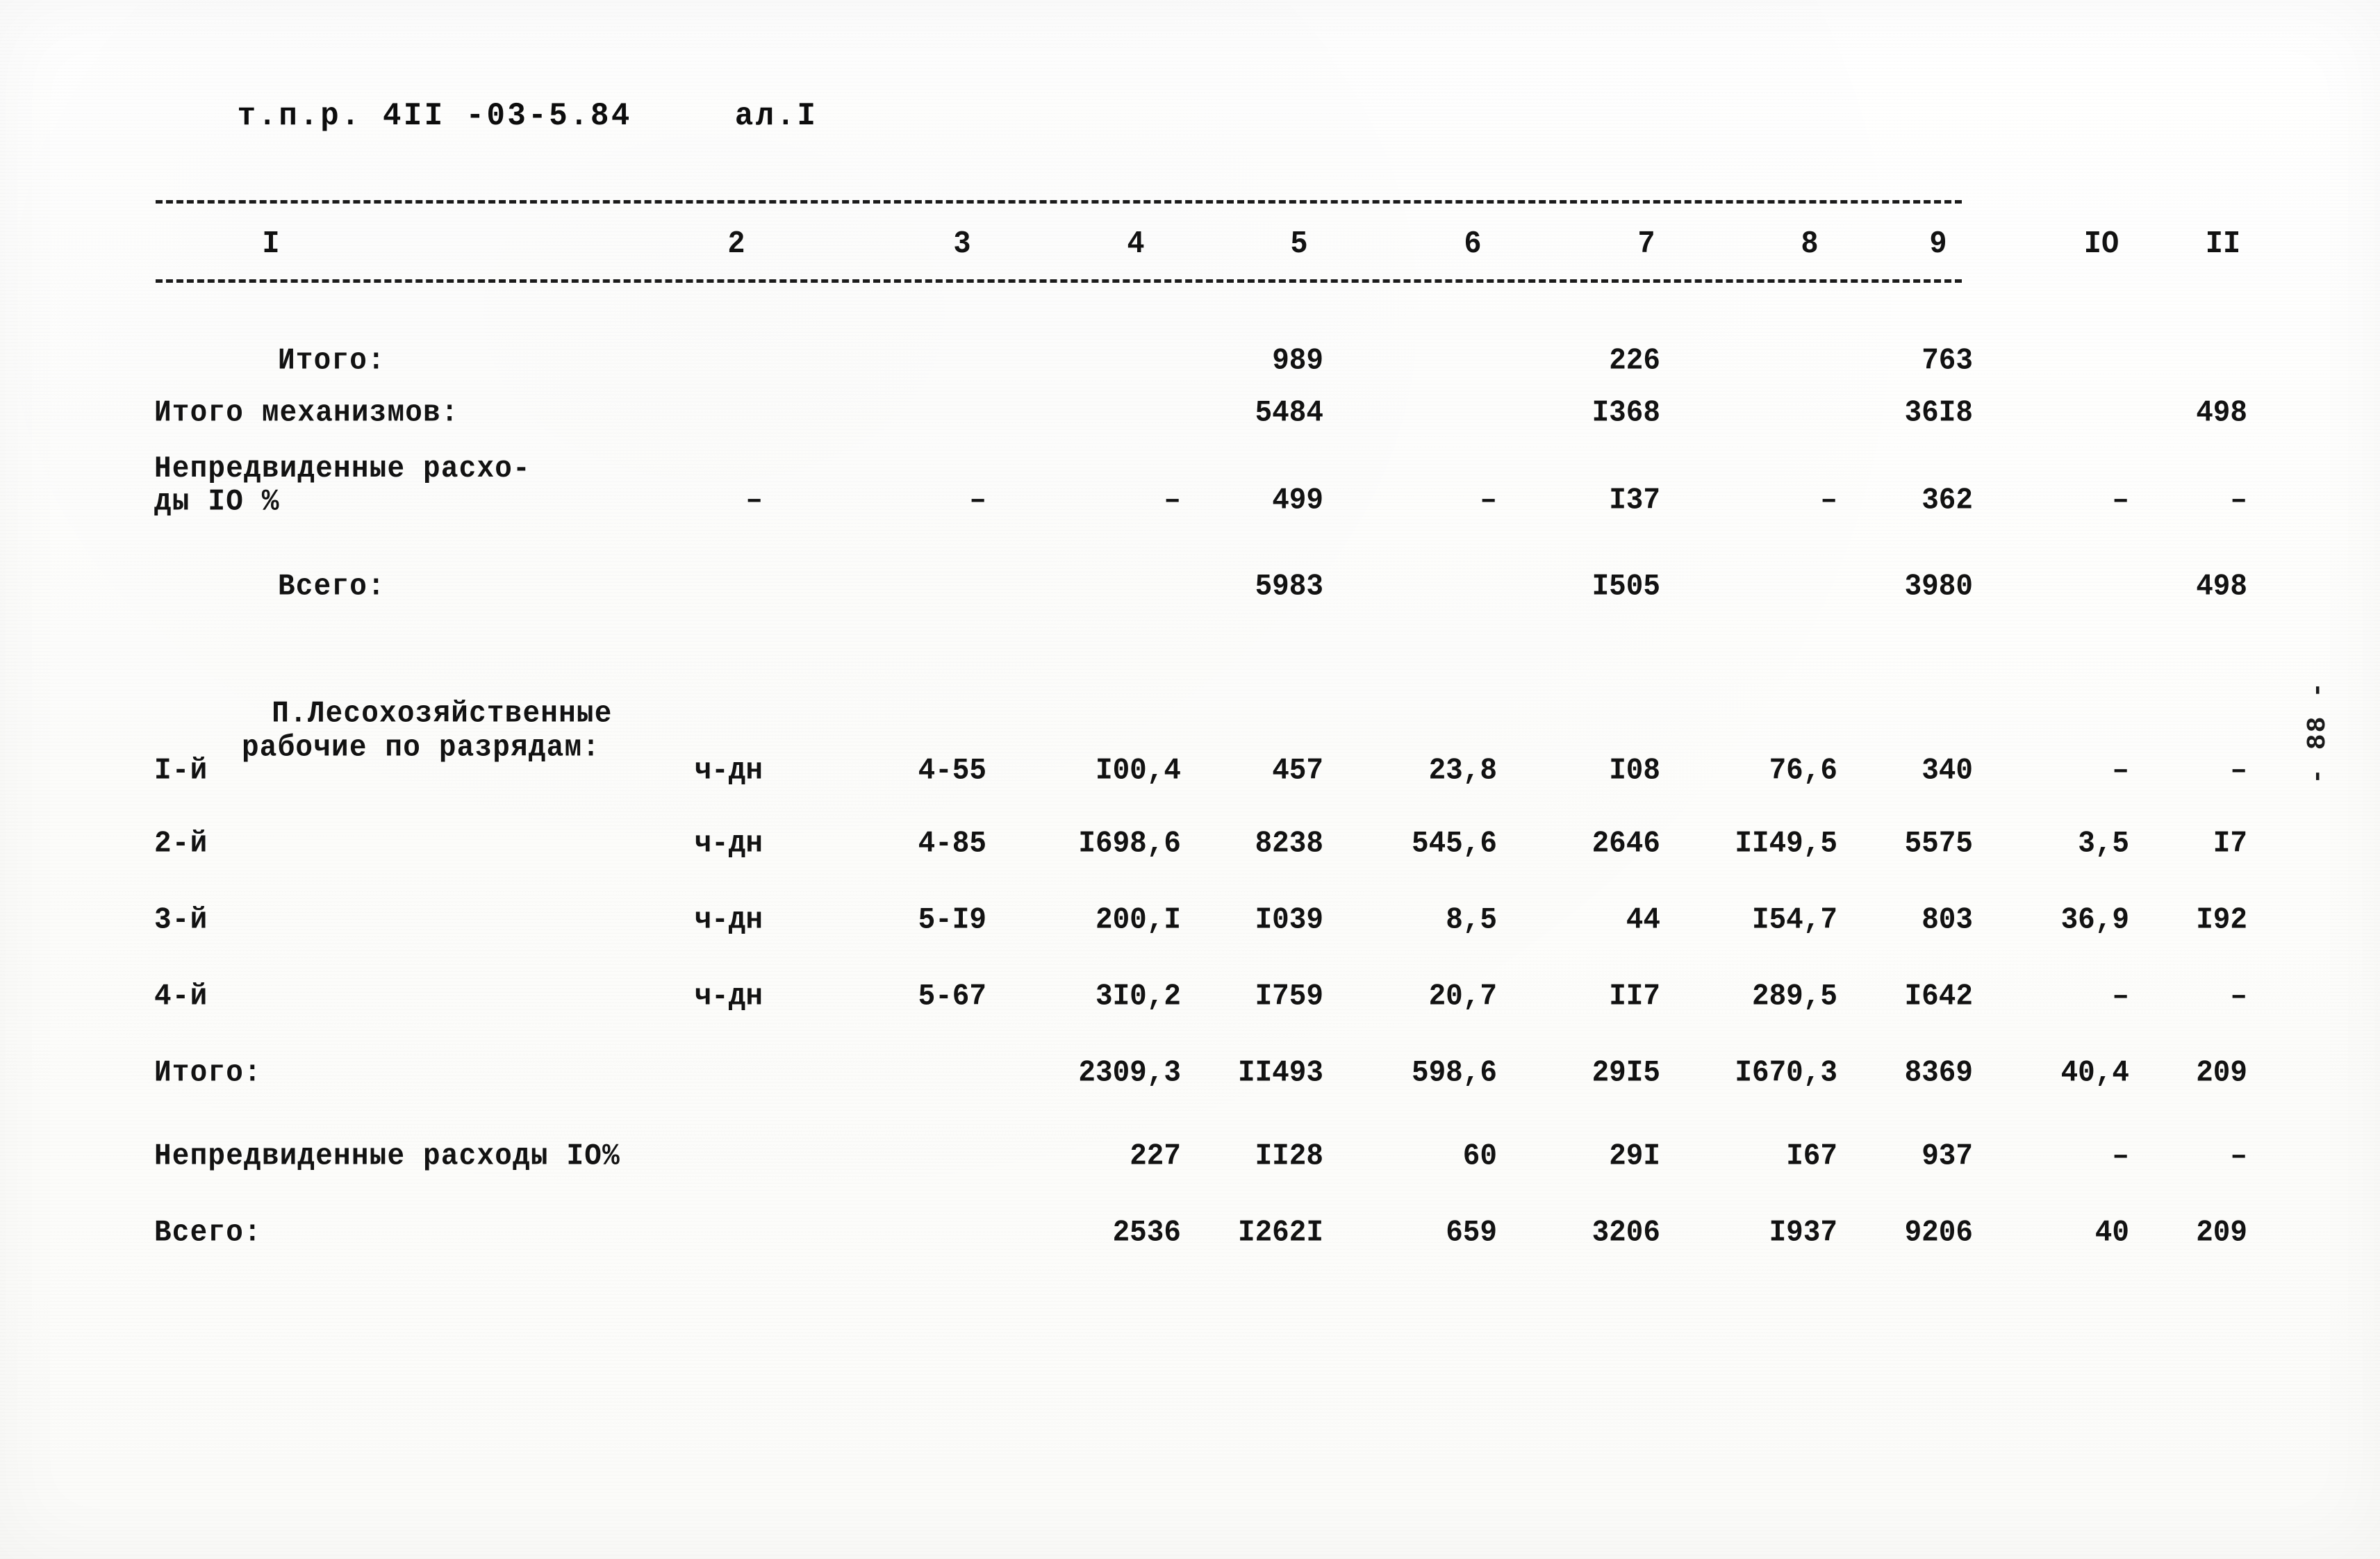 Image resolution: width=2380 pixels, height=1559 pixels. I want to click on table-cell: 4-85, so click(952, 844).